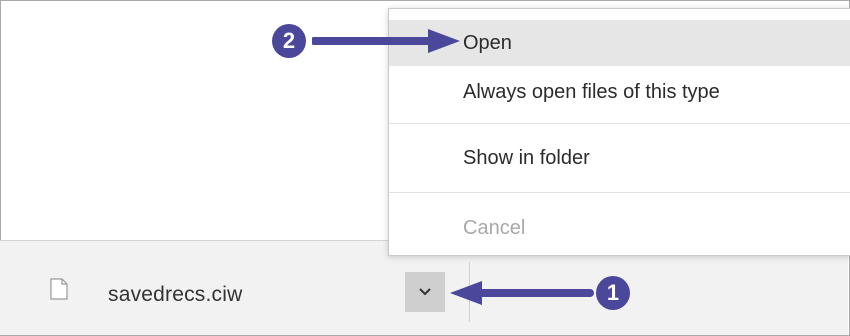 Image resolution: width=850 pixels, height=336 pixels. What do you see at coordinates (175, 295) in the screenshot?
I see `download-file-name: savedrecs.ciw` at bounding box center [175, 295].